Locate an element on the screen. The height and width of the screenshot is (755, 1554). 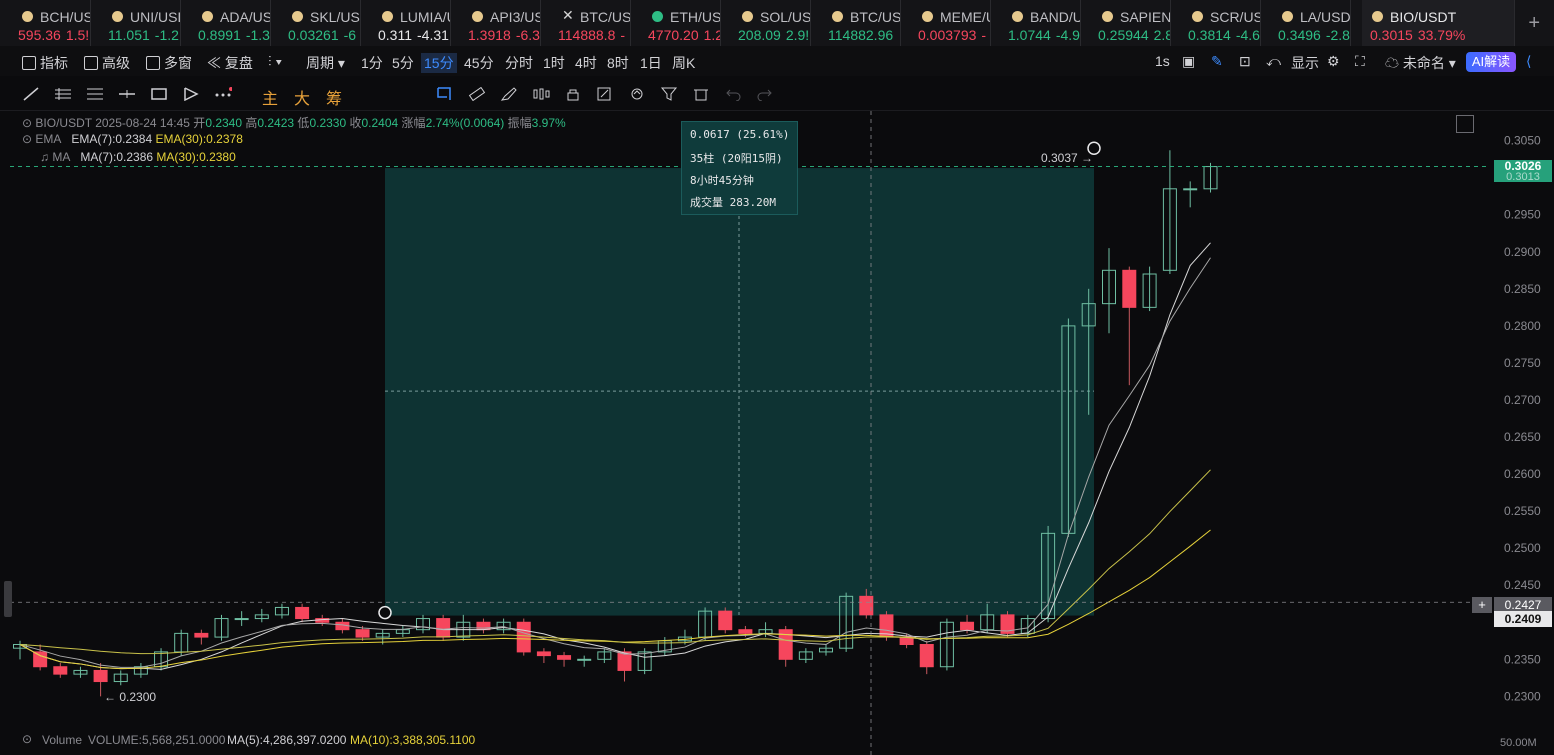
tab-api3usi: API3/USI 1.3918-6.3 is located at coordinates (495, 23).